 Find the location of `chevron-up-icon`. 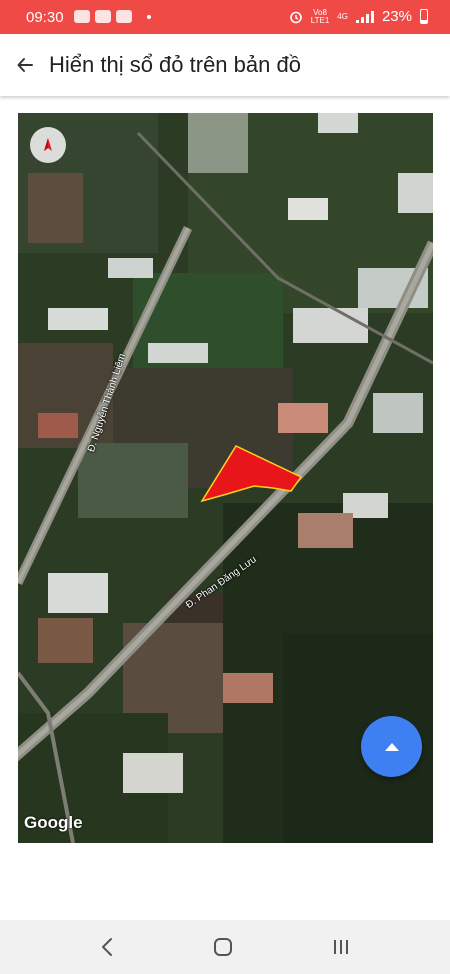

chevron-up-icon is located at coordinates (391, 746).